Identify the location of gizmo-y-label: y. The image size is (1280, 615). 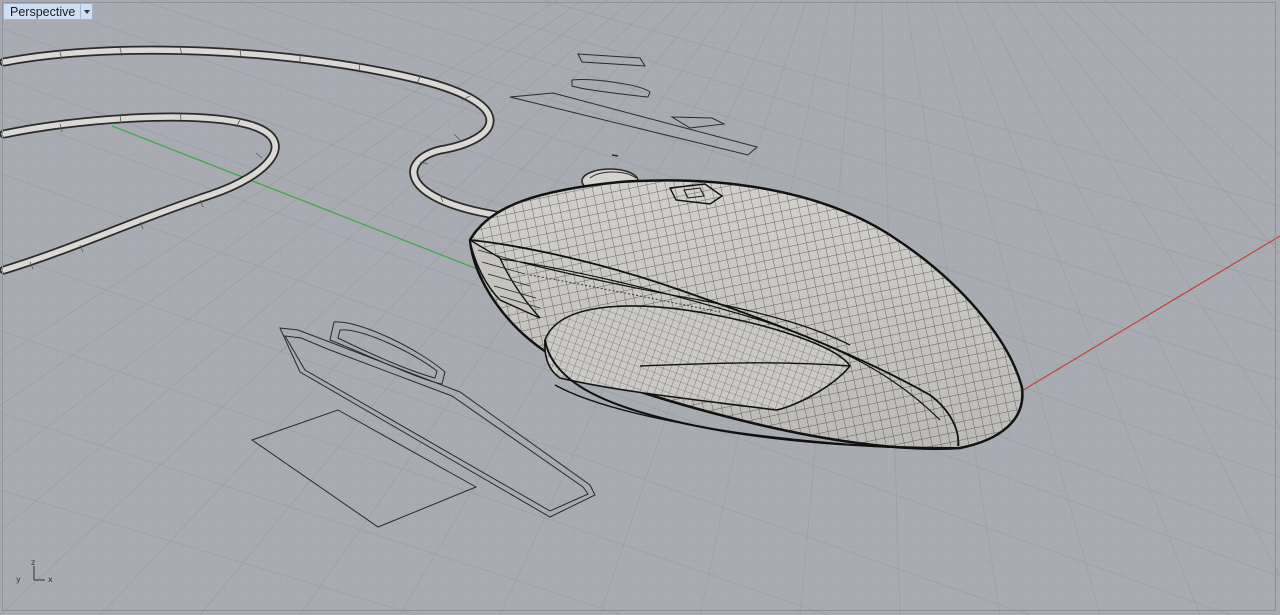
(18, 579).